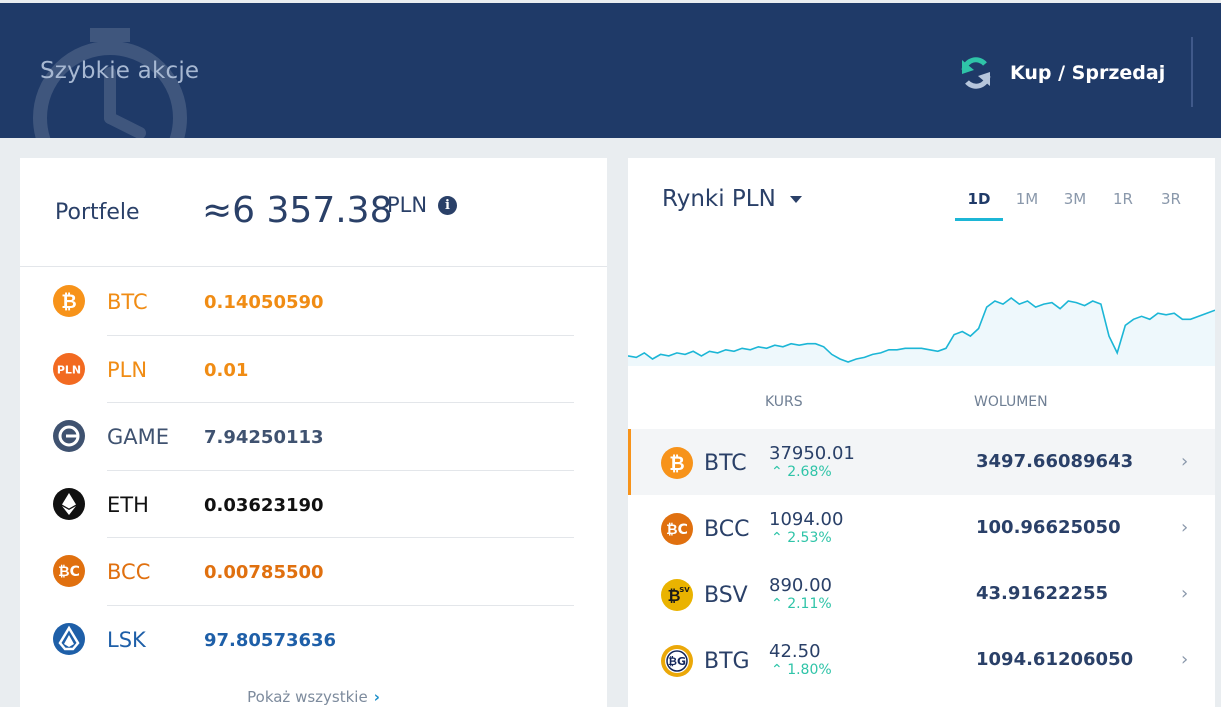 The width and height of the screenshot is (1221, 707). I want to click on markets-title: Rynki PLN, so click(719, 199).